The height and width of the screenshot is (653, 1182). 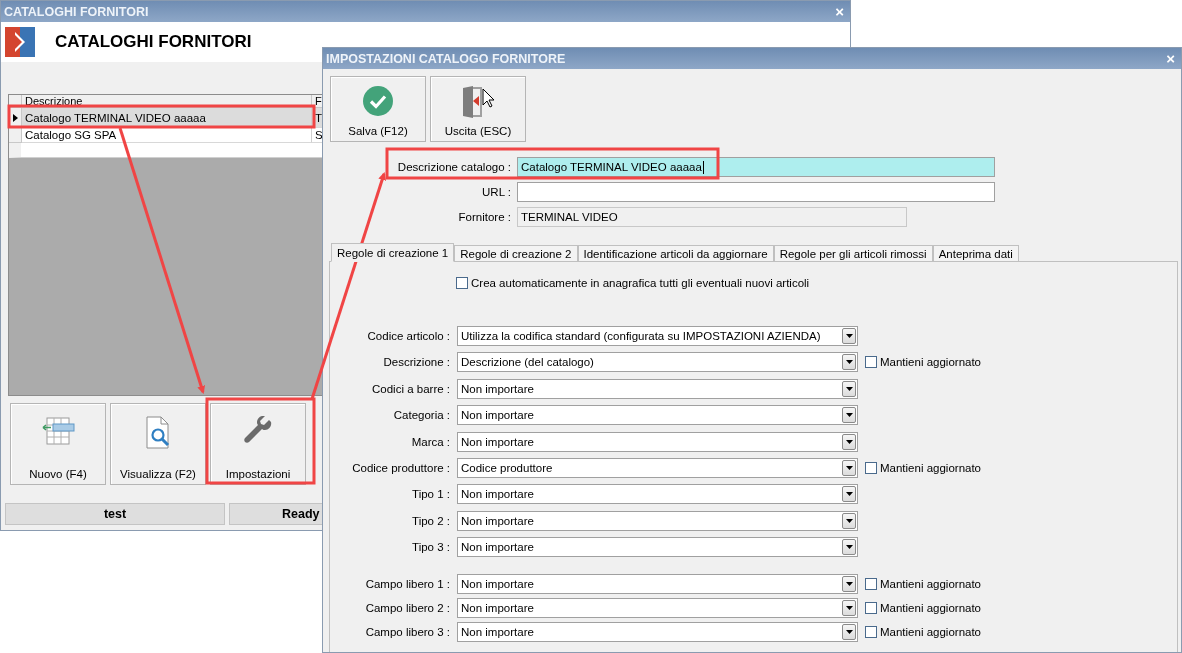 I want to click on field-label: Codice articolo :, so click(x=408, y=336).